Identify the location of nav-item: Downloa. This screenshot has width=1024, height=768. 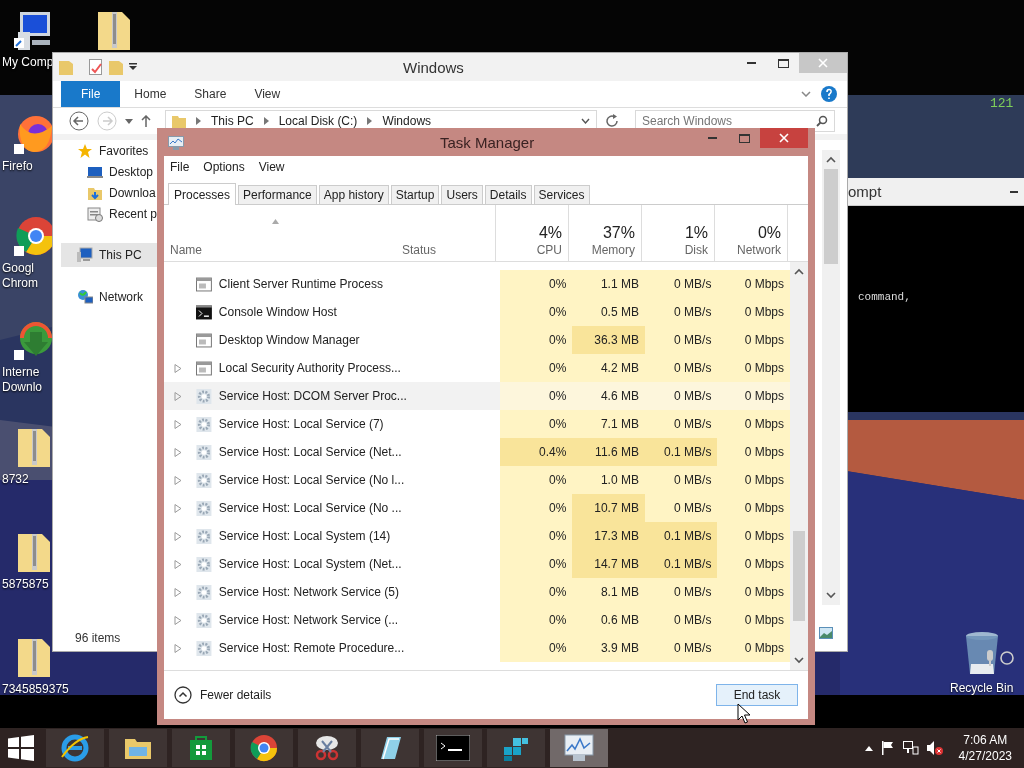
(121, 192).